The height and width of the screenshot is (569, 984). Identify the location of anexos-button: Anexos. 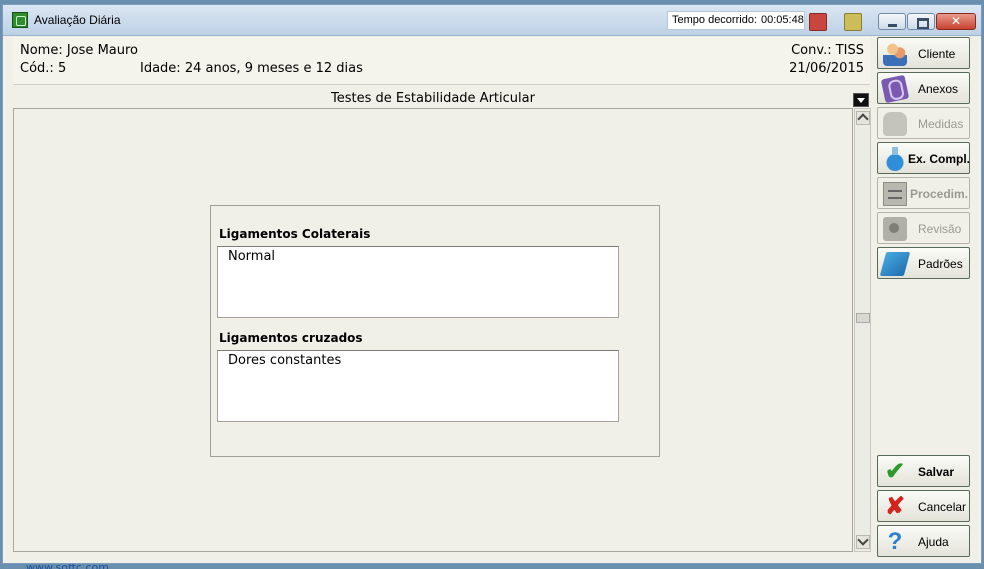
(923, 88).